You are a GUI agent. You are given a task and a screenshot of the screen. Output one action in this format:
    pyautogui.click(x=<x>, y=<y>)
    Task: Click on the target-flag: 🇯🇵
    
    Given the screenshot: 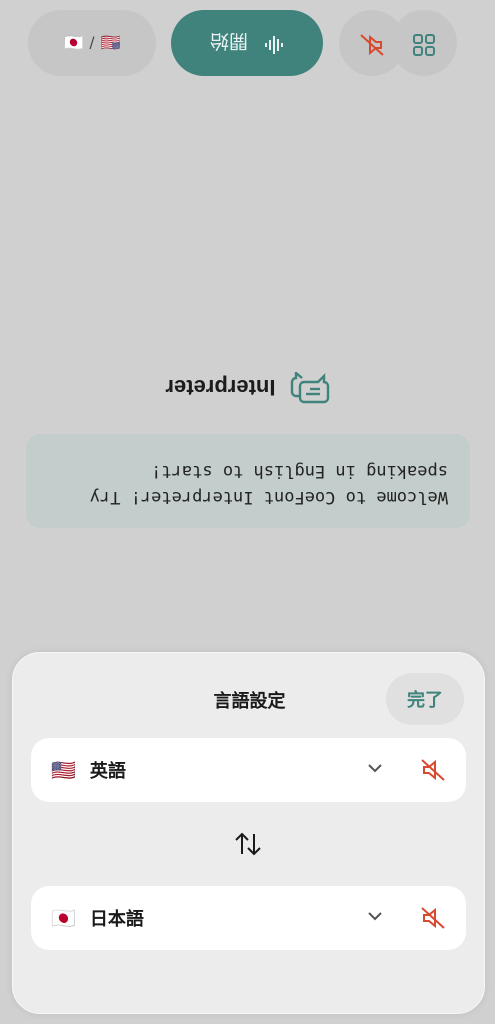 What is the action you would take?
    pyautogui.click(x=63, y=918)
    